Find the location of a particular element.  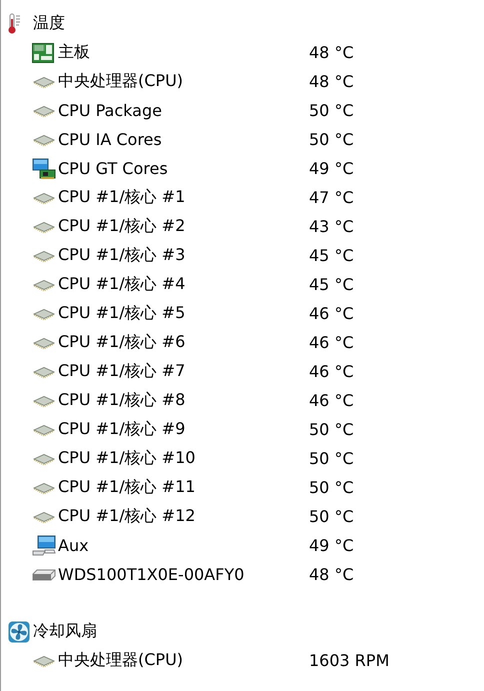

section-title: 冷却风扇 is located at coordinates (65, 631).